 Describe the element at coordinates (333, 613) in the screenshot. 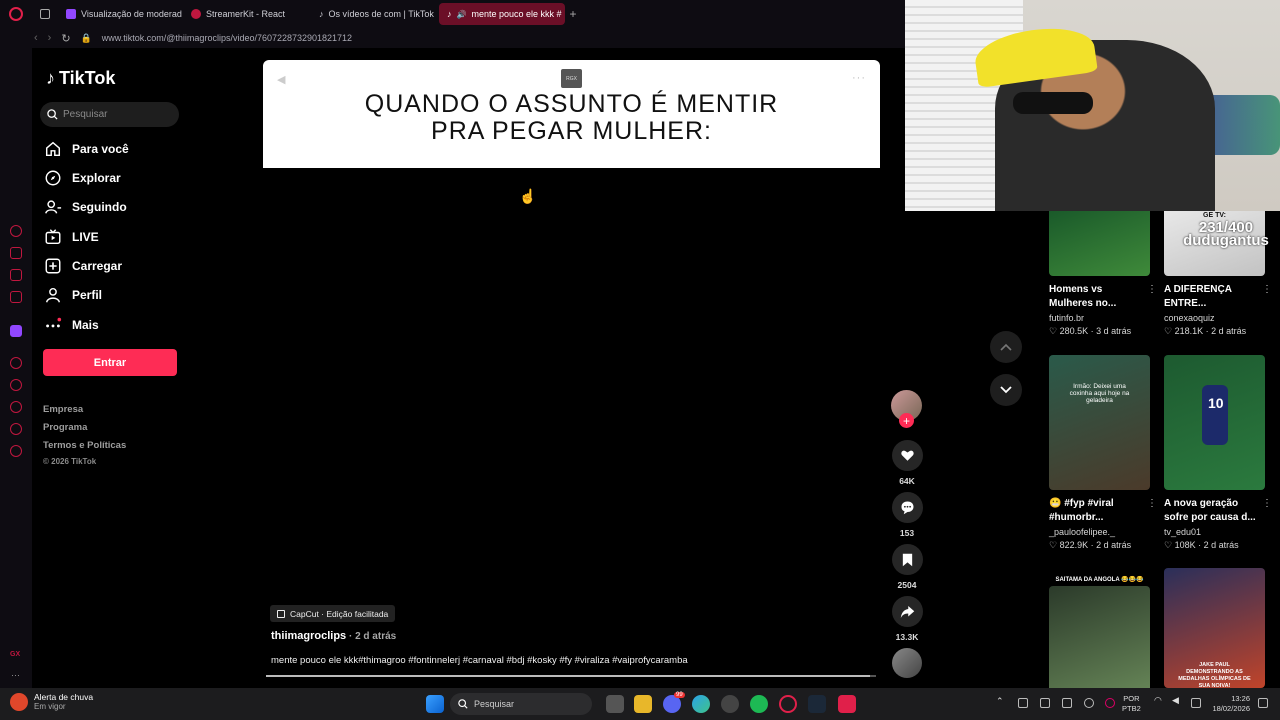

I see `capcut-badge: CapCut · Edição facilitada` at that location.